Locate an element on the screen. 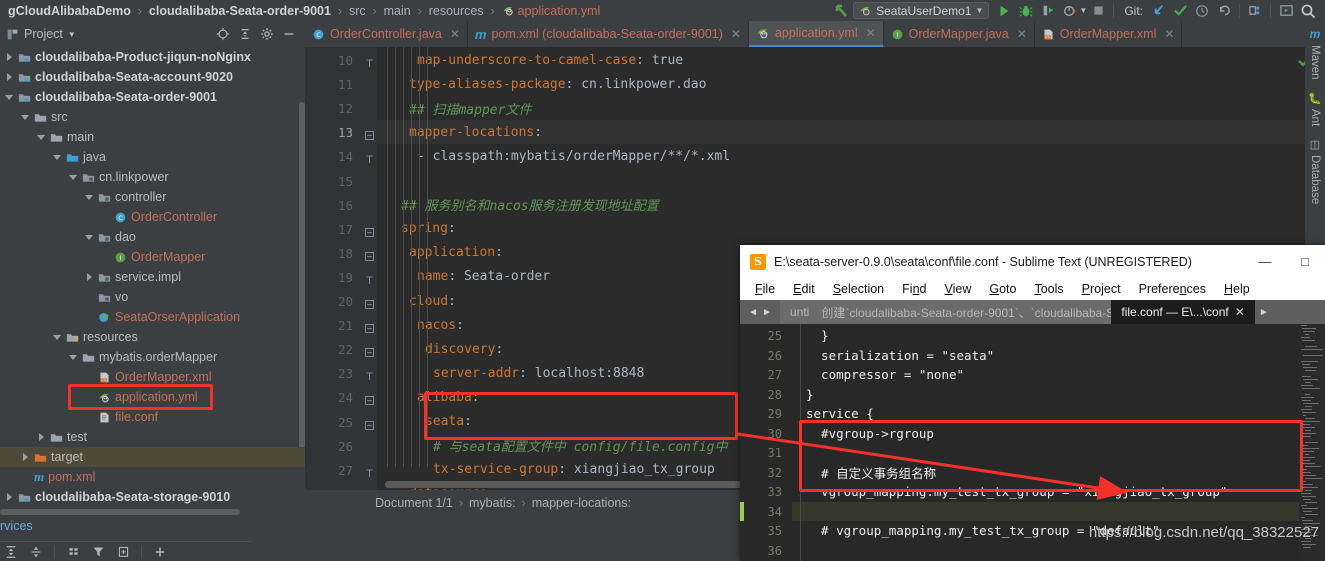 The width and height of the screenshot is (1325, 561). code-line: # 与seata配置文件中 config/file.config中 is located at coordinates (580, 446).